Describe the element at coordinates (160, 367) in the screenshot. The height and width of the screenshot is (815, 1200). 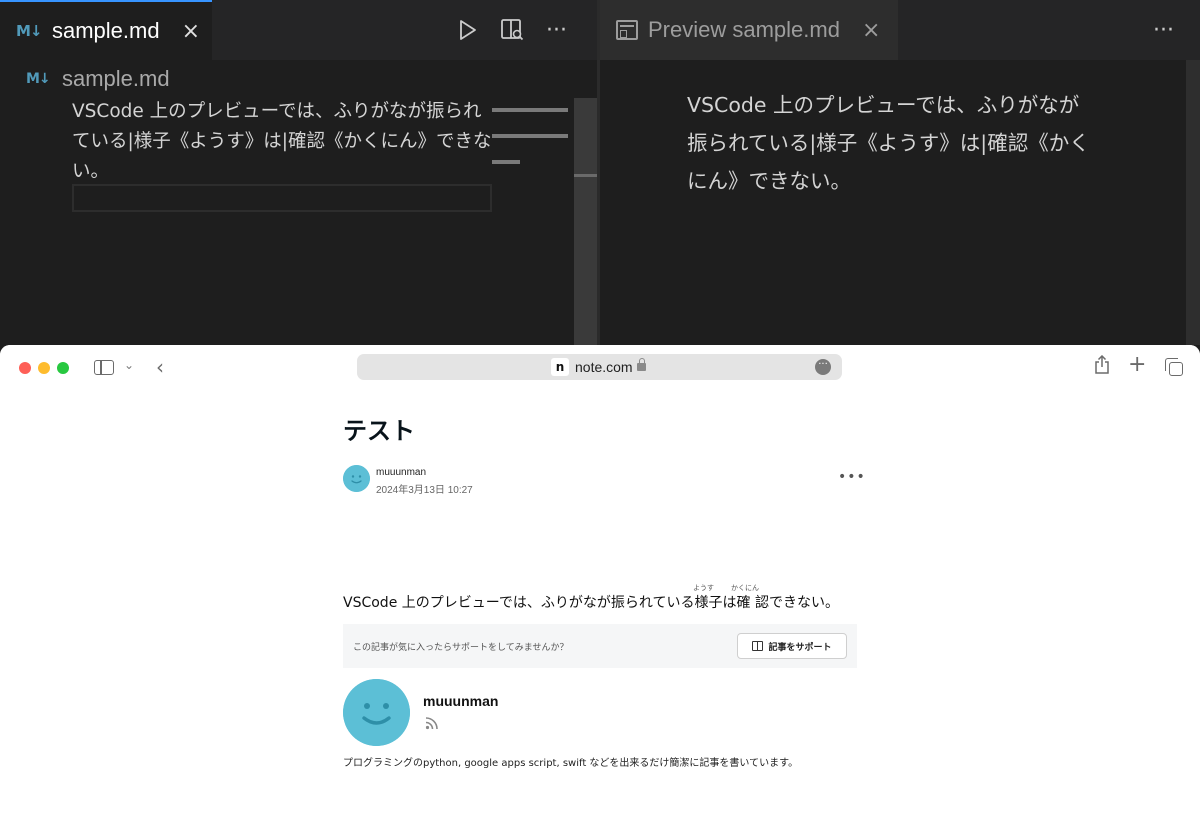
I see `back-icon: ‹` at that location.